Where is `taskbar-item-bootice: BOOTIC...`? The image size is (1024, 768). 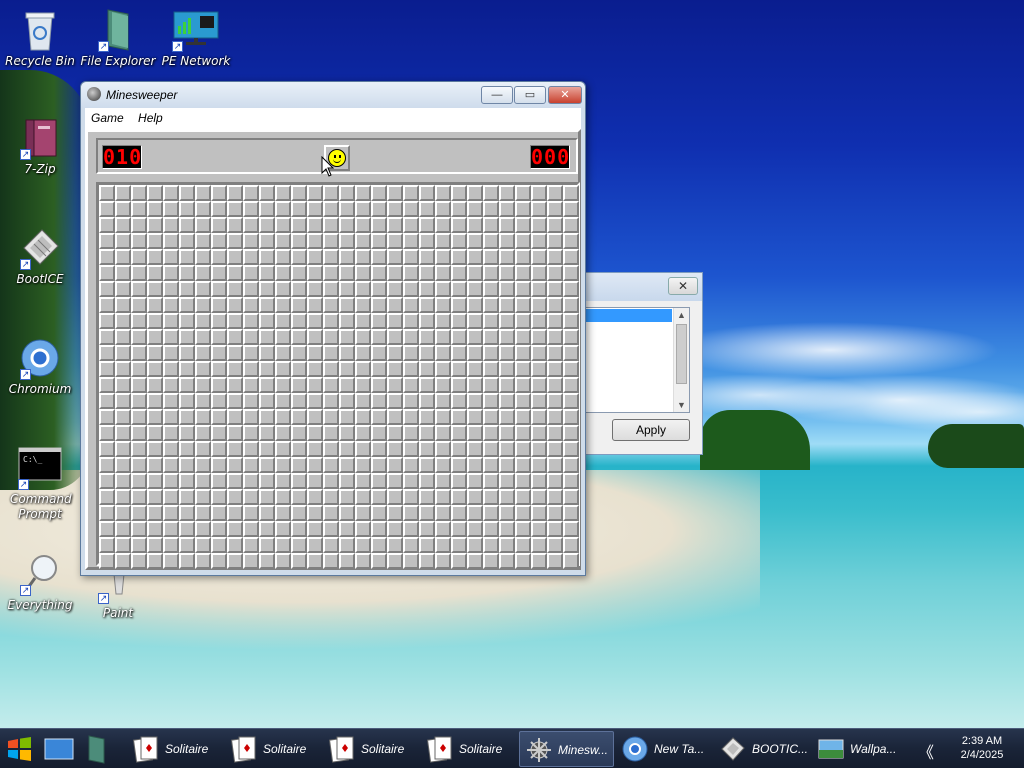
taskbar-item-bootice: BOOTIC... is located at coordinates (761, 749).